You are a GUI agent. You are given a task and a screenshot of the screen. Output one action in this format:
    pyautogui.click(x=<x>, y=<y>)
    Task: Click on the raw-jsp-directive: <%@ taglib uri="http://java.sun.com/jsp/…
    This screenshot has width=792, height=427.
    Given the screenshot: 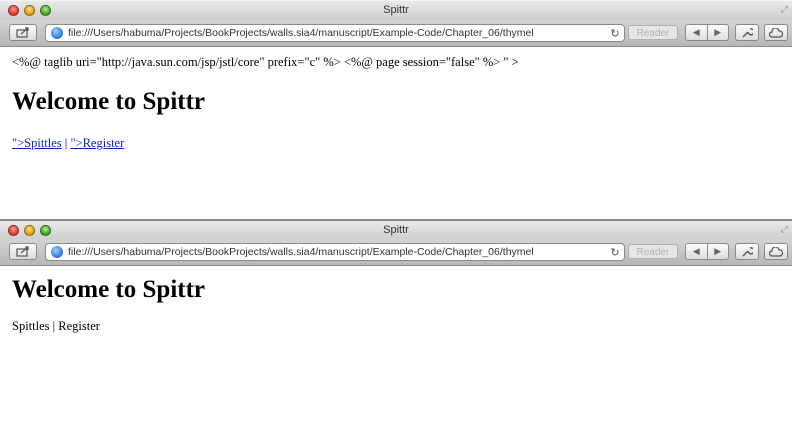 What is the action you would take?
    pyautogui.click(x=265, y=62)
    